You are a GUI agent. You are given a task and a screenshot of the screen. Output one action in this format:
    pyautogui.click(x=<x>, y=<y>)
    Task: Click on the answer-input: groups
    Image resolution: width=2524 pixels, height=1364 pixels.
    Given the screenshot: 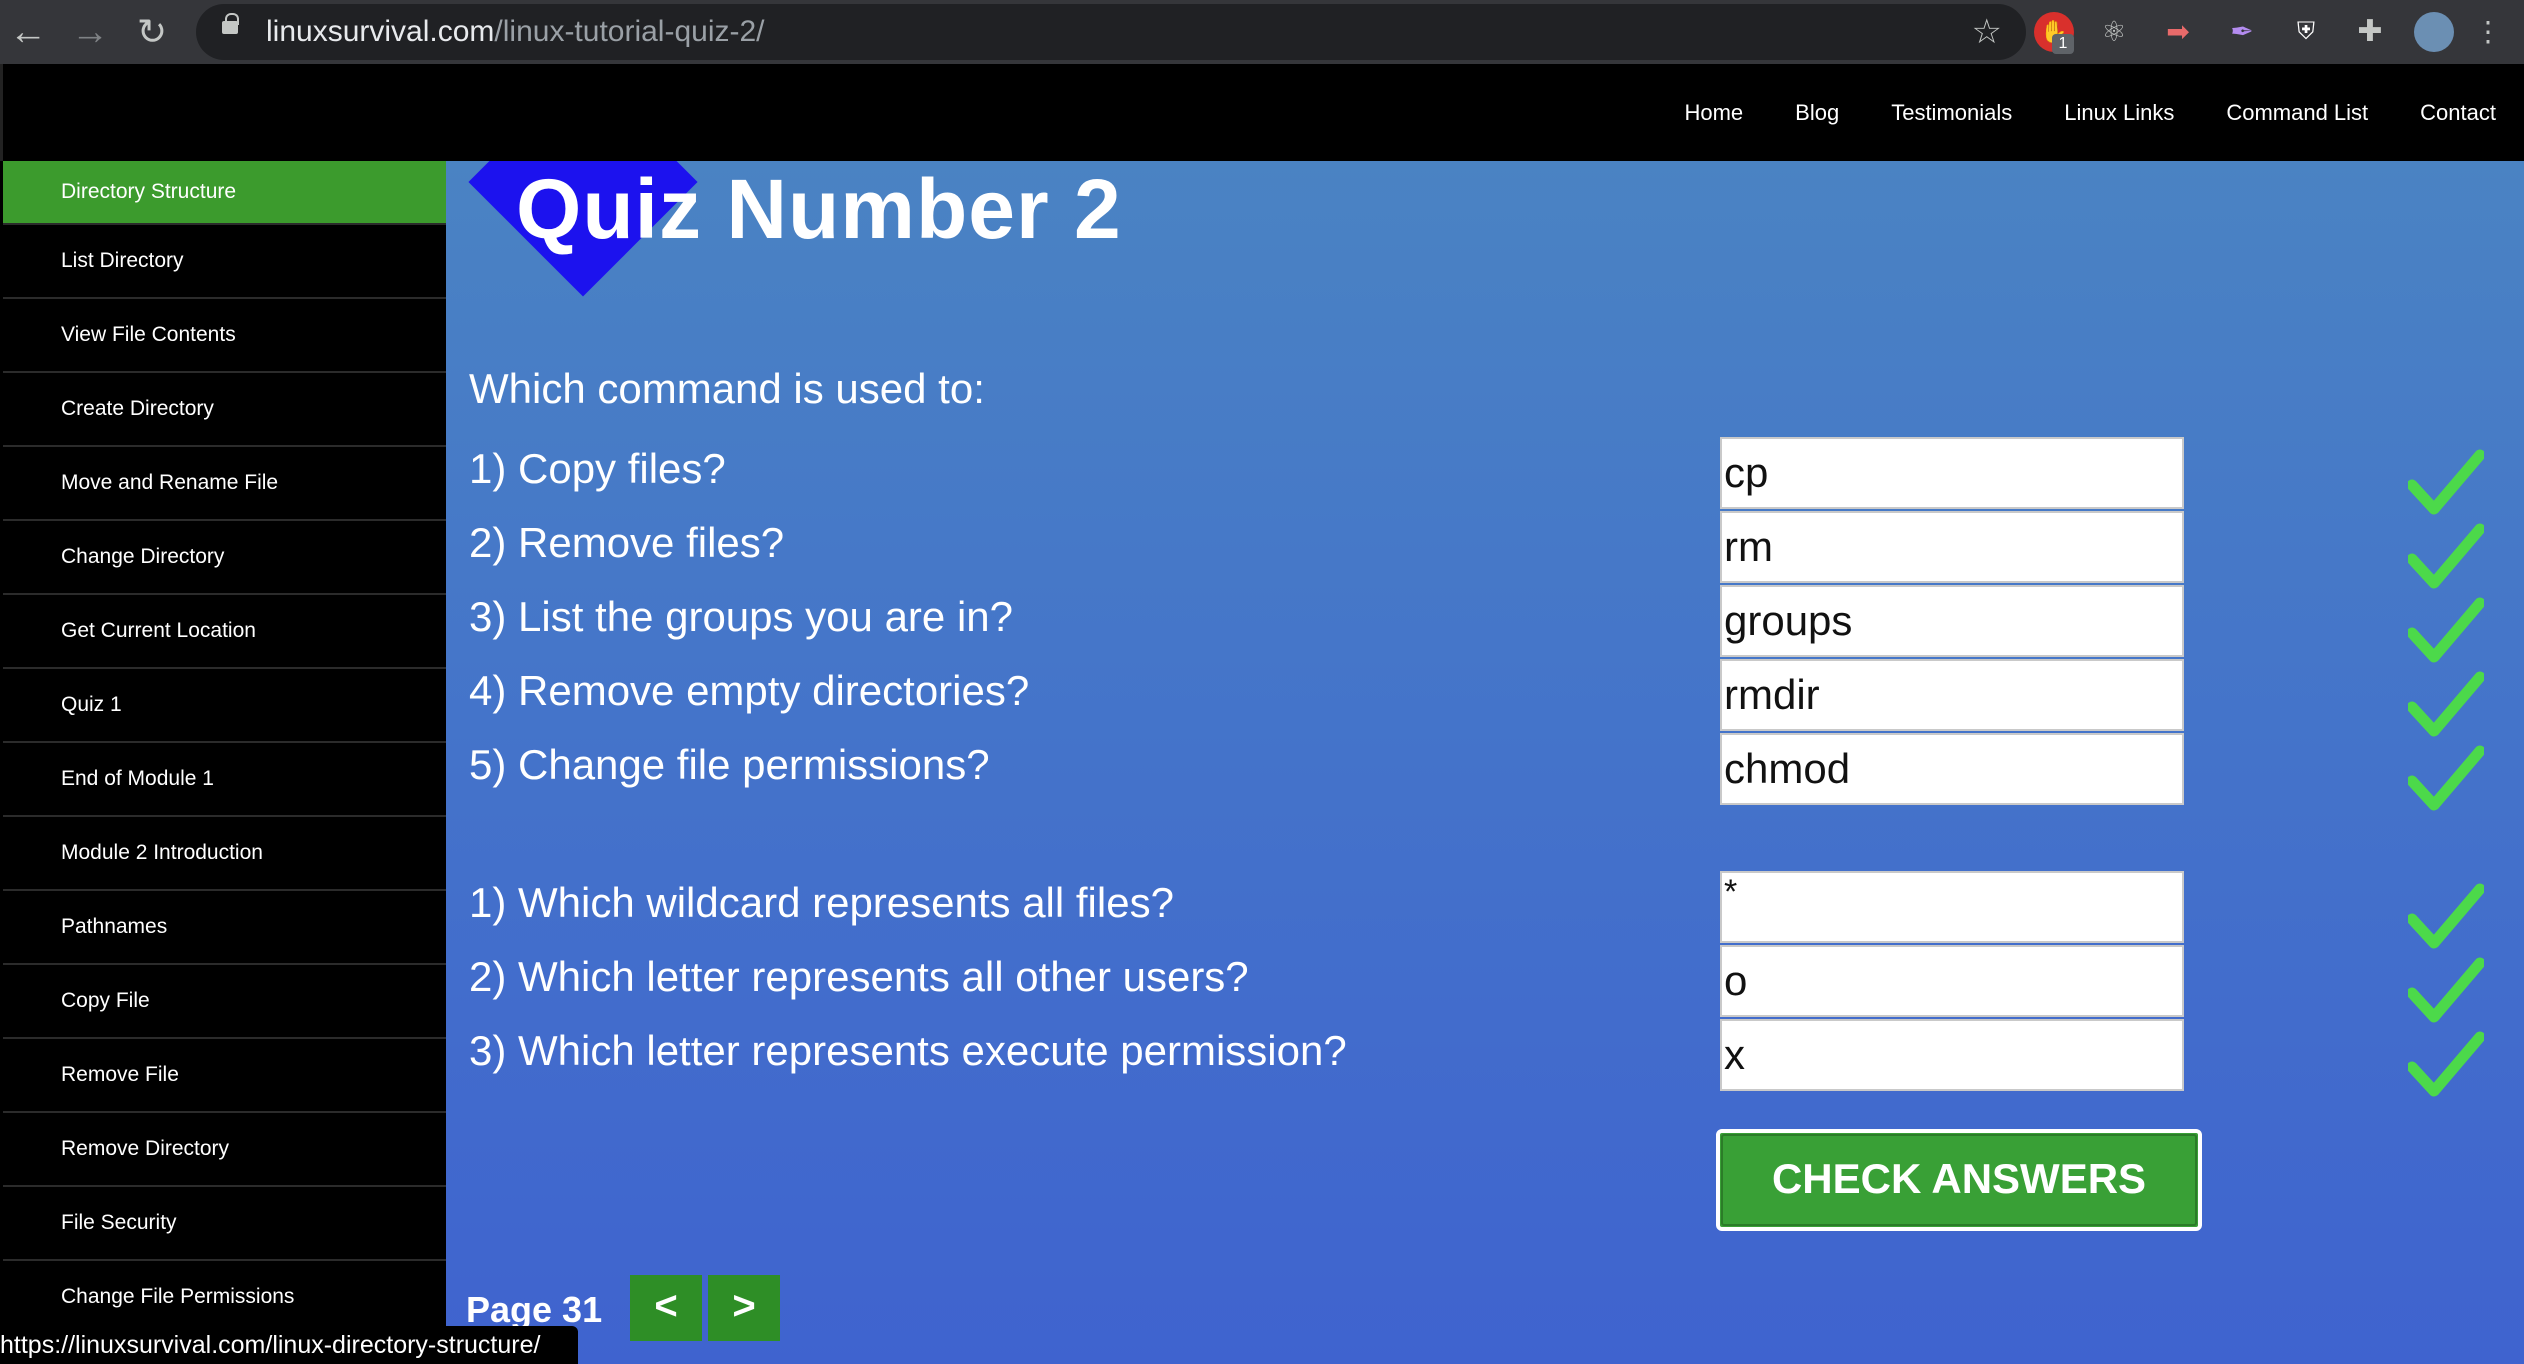 What is the action you would take?
    pyautogui.click(x=1952, y=621)
    